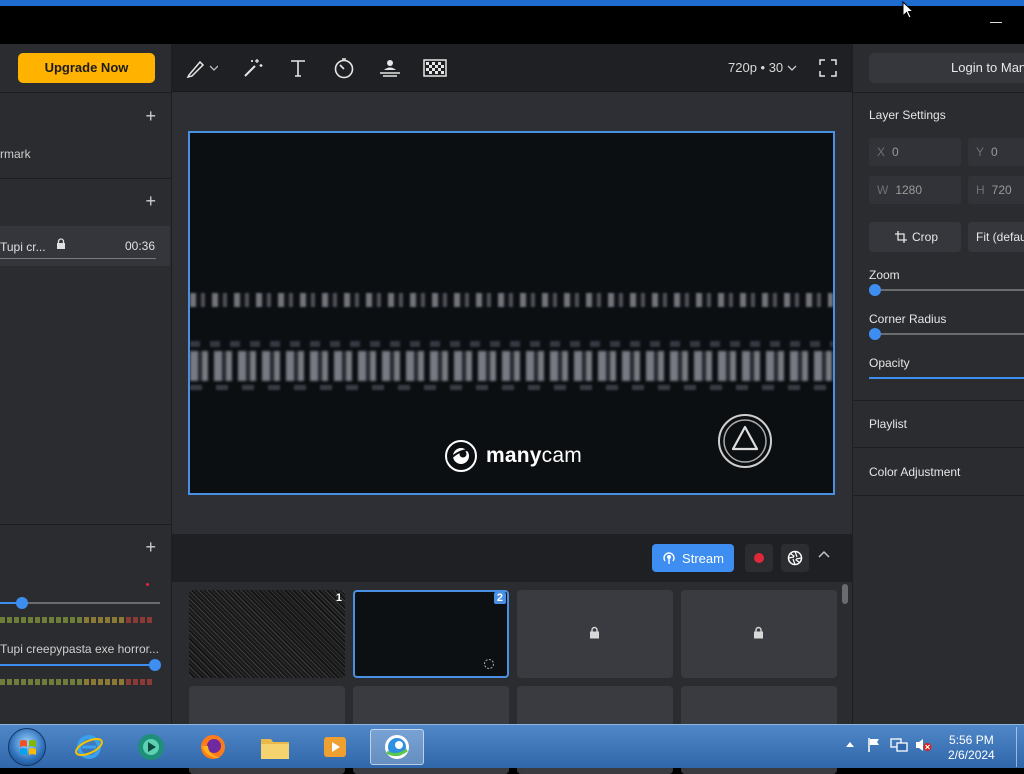 The width and height of the screenshot is (1024, 774). I want to click on taskbar-firefox, so click(213, 747).